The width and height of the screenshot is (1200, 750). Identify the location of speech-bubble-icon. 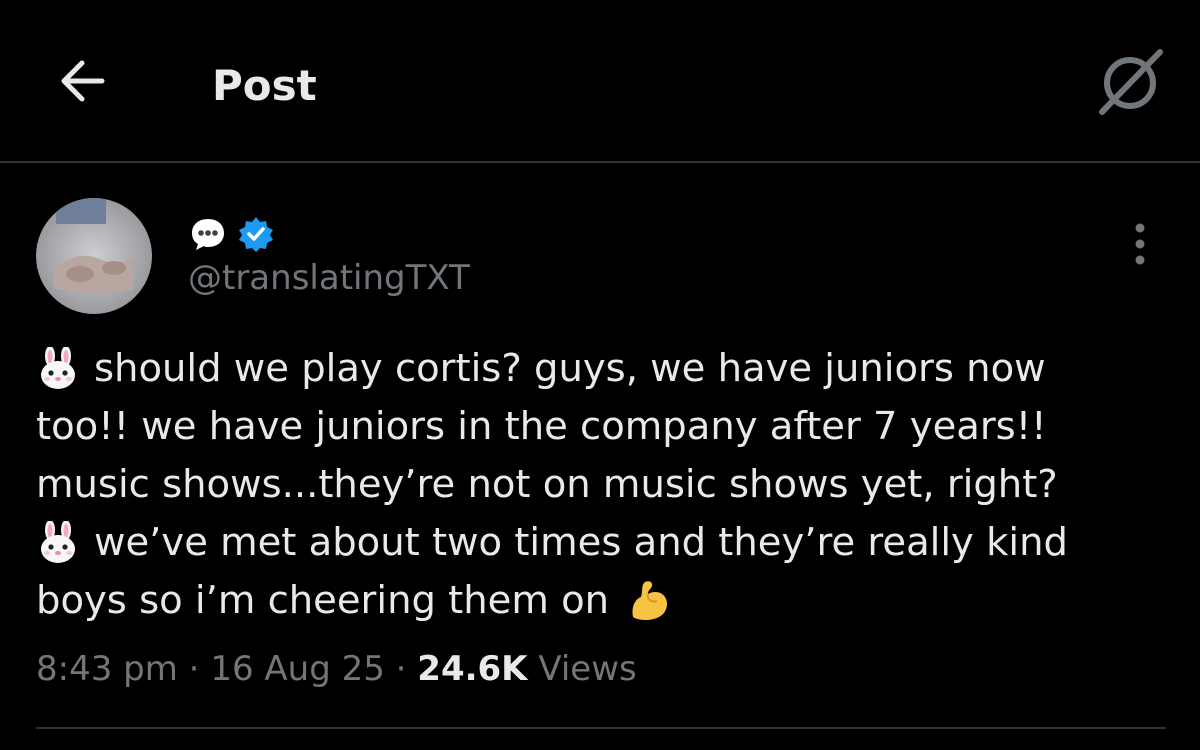
(208, 236).